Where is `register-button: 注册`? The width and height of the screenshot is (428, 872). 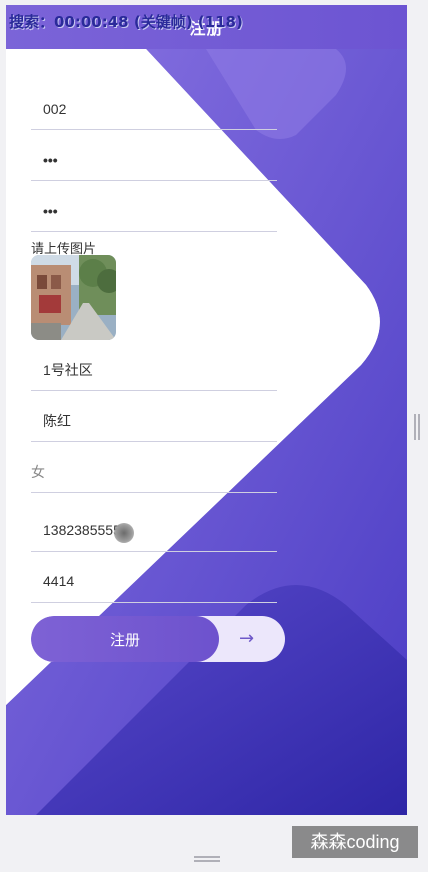 register-button: 注册 is located at coordinates (125, 639).